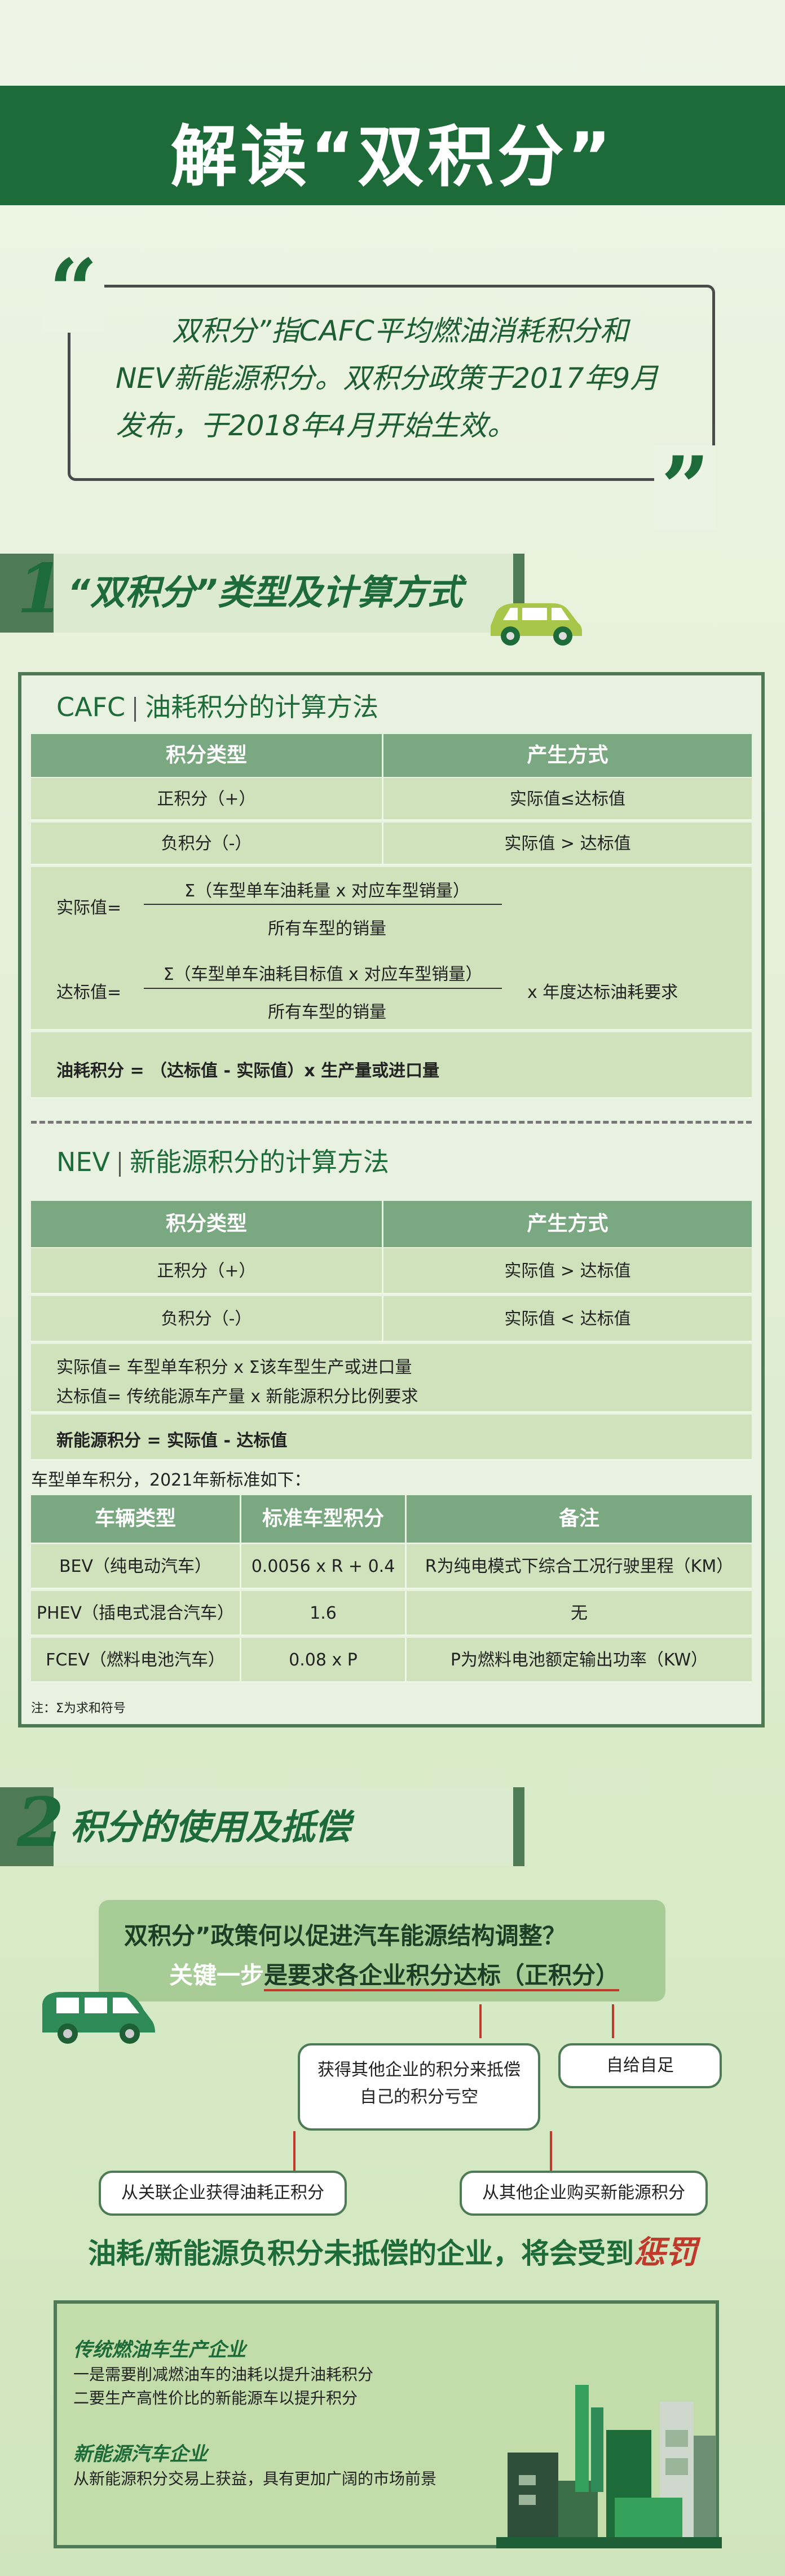 Image resolution: width=785 pixels, height=2576 pixels. What do you see at coordinates (40, 1822) in the screenshot?
I see `section2-number: 2` at bounding box center [40, 1822].